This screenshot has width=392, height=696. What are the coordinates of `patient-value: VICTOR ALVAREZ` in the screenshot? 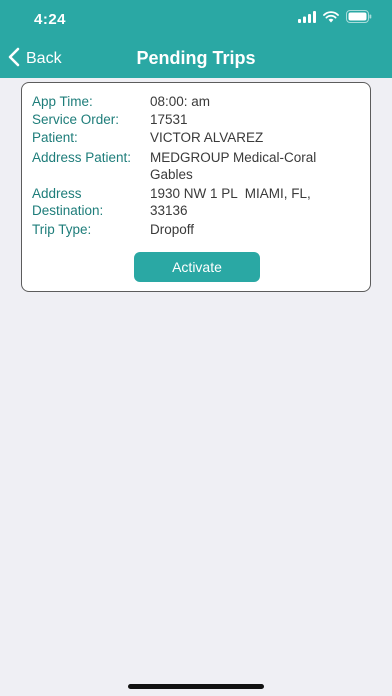 It's located at (207, 137).